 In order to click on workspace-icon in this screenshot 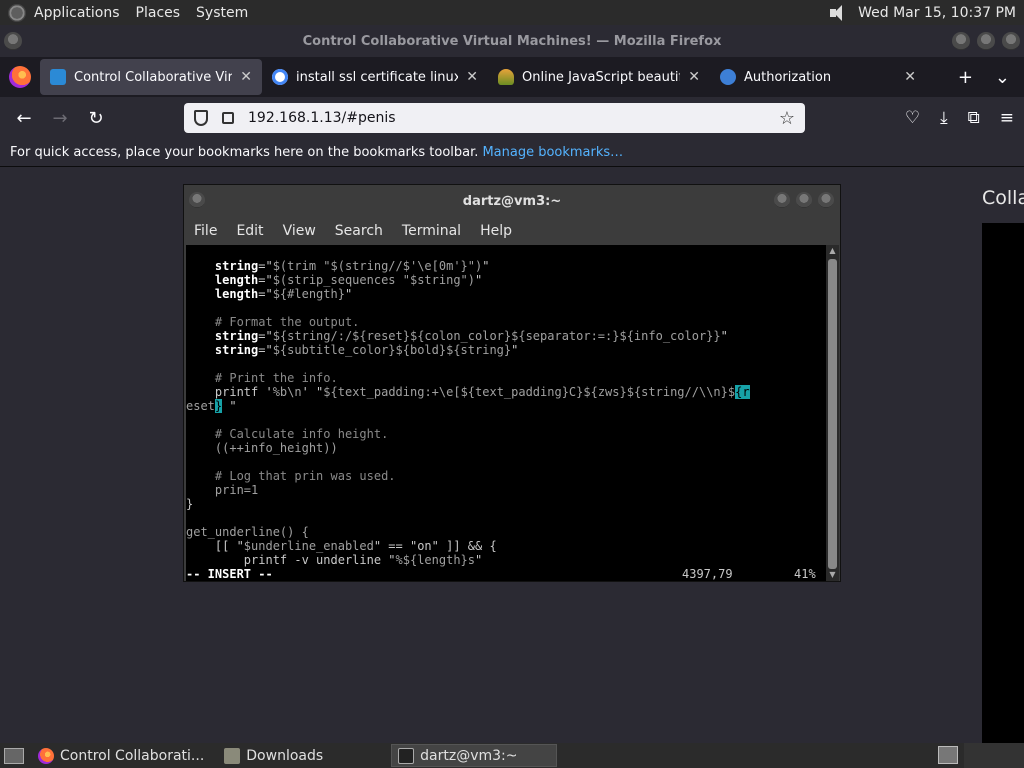, I will do `click(948, 755)`.